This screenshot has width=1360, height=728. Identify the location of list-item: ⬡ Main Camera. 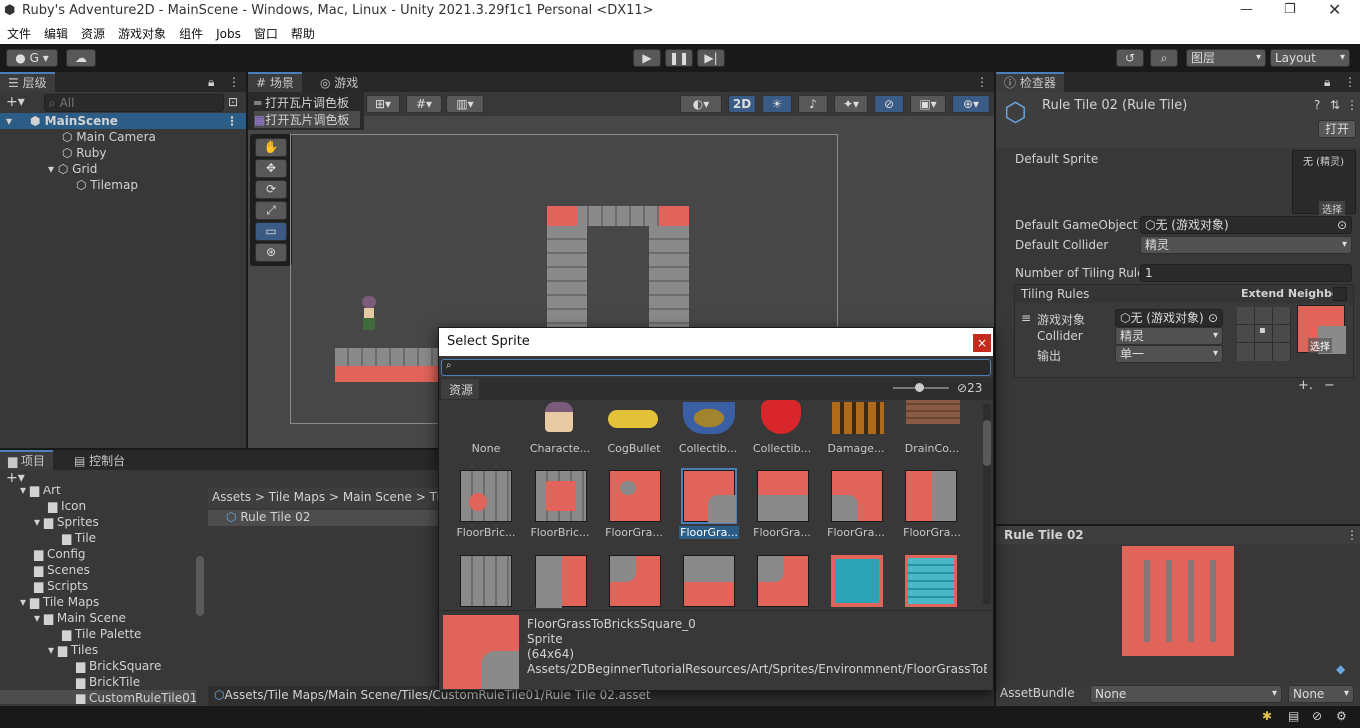
(123, 137).